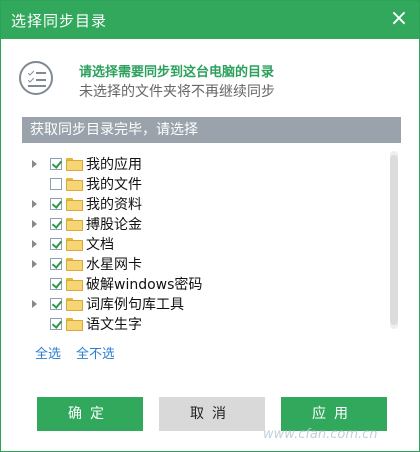 The image size is (420, 452). I want to click on tree-item-label: 语文生字, so click(114, 325).